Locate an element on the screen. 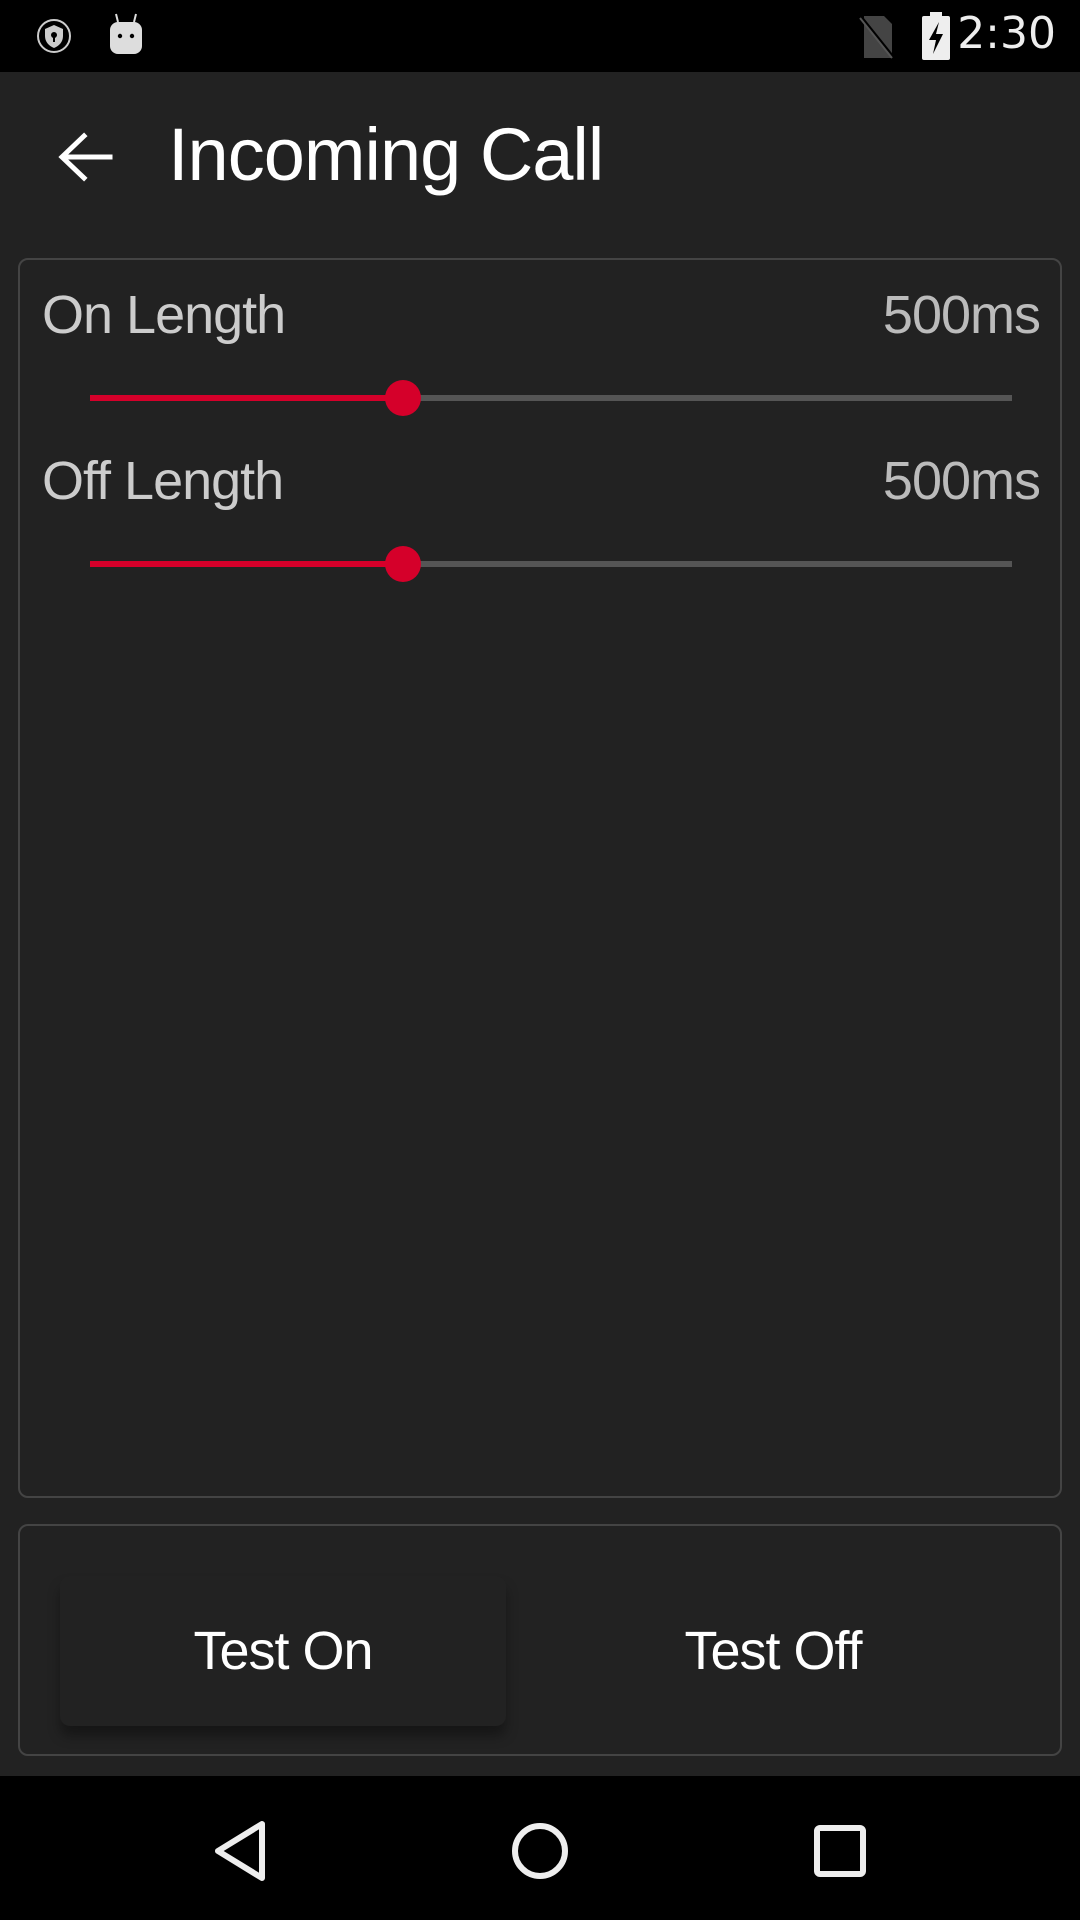  nav-home-icon is located at coordinates (540, 1851).